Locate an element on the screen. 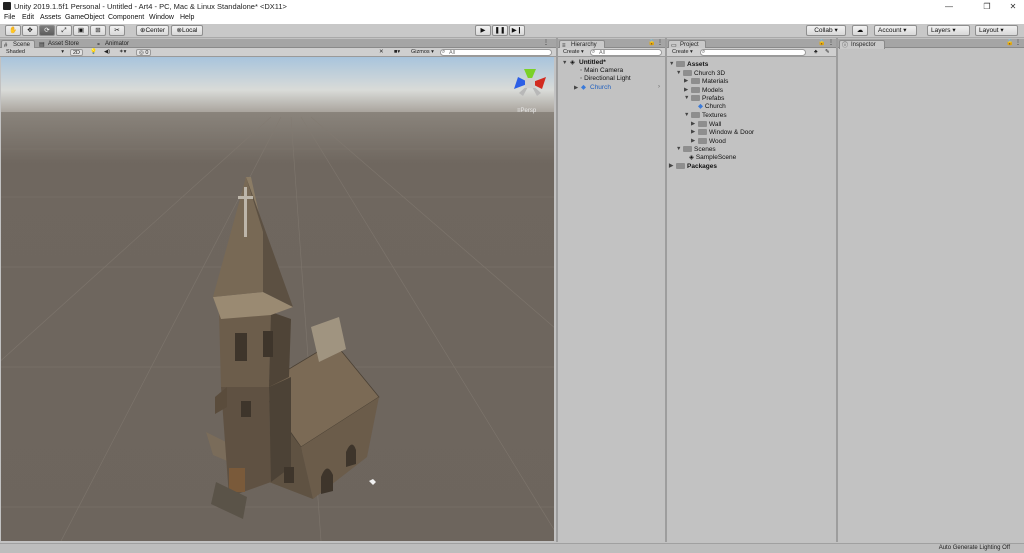 The image size is (1024, 553). hidden-objects-toggle: ◎ 0 is located at coordinates (144, 52).